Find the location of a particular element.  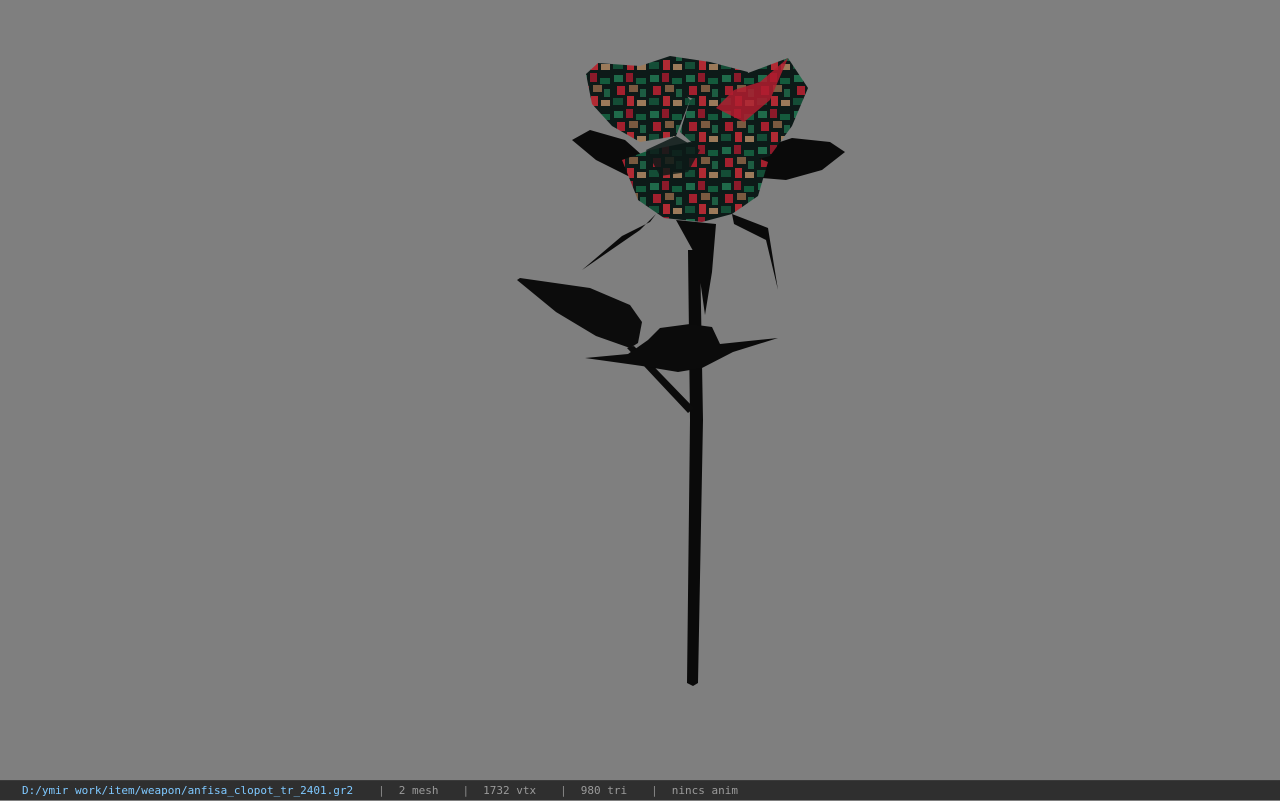

status-triangle-count: 980 tri is located at coordinates (604, 790).